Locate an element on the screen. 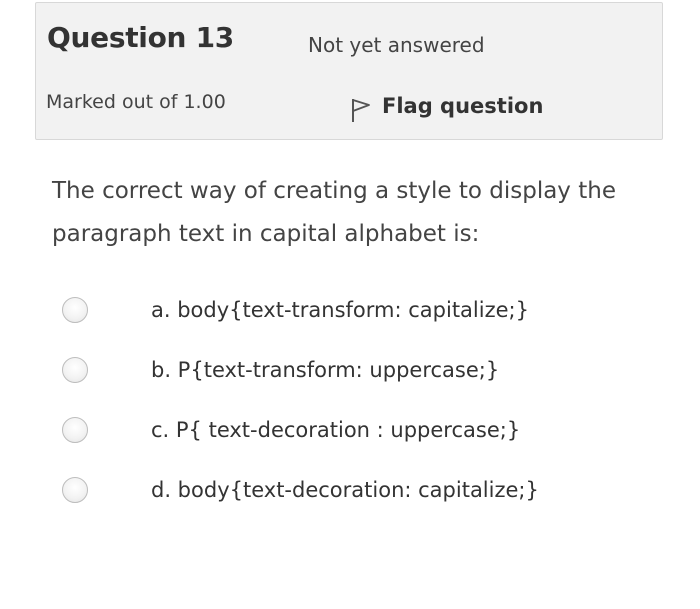 Image resolution: width=700 pixels, height=609 pixels. answer-radio-d is located at coordinates (75, 490).